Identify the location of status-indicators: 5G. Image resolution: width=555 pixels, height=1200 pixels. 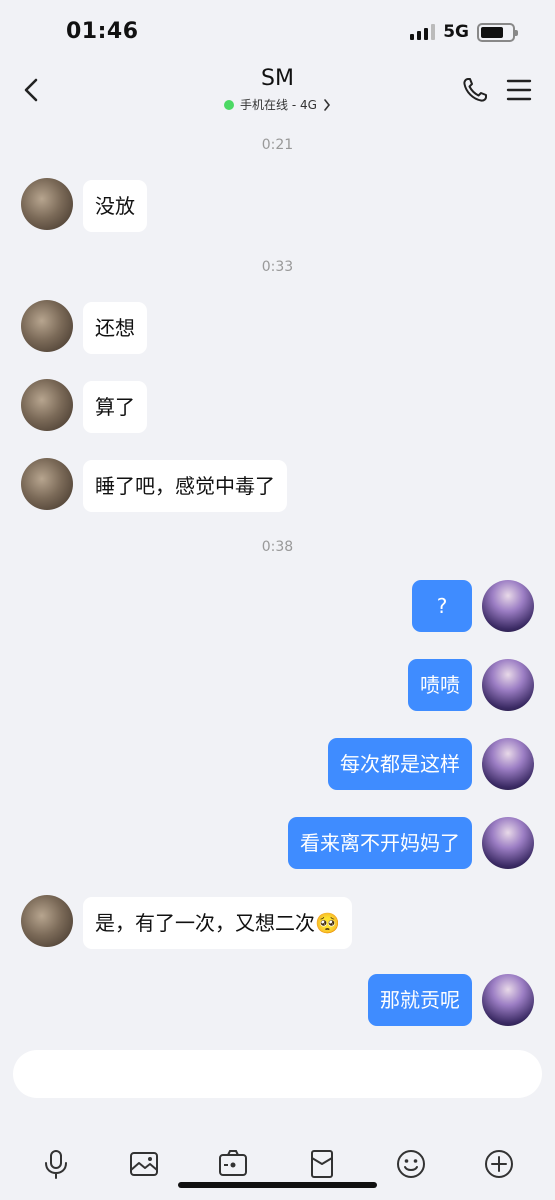
(464, 32).